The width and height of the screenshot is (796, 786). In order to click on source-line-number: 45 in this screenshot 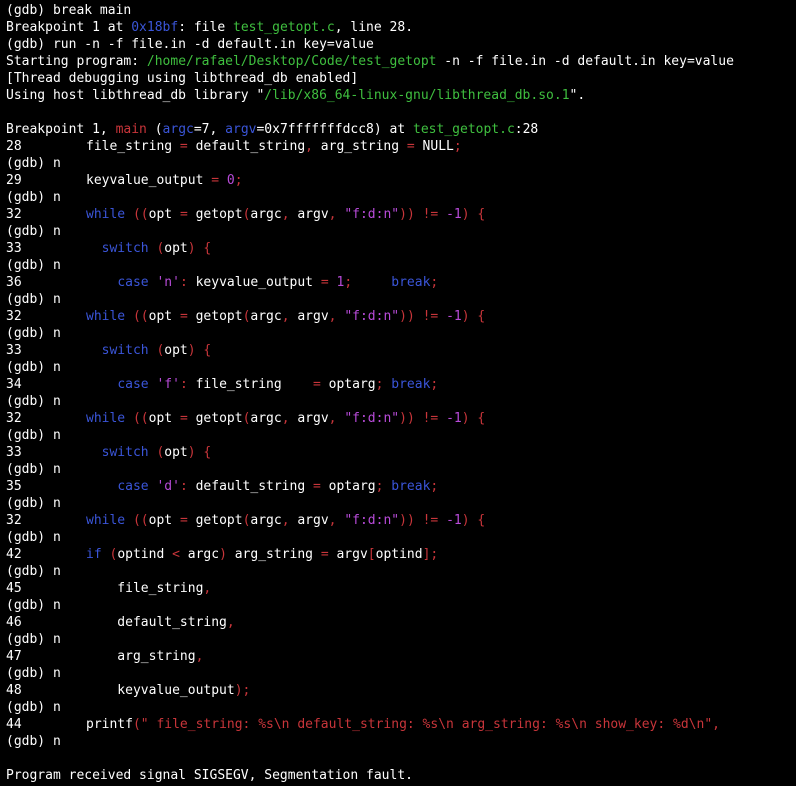, I will do `click(14, 588)`.